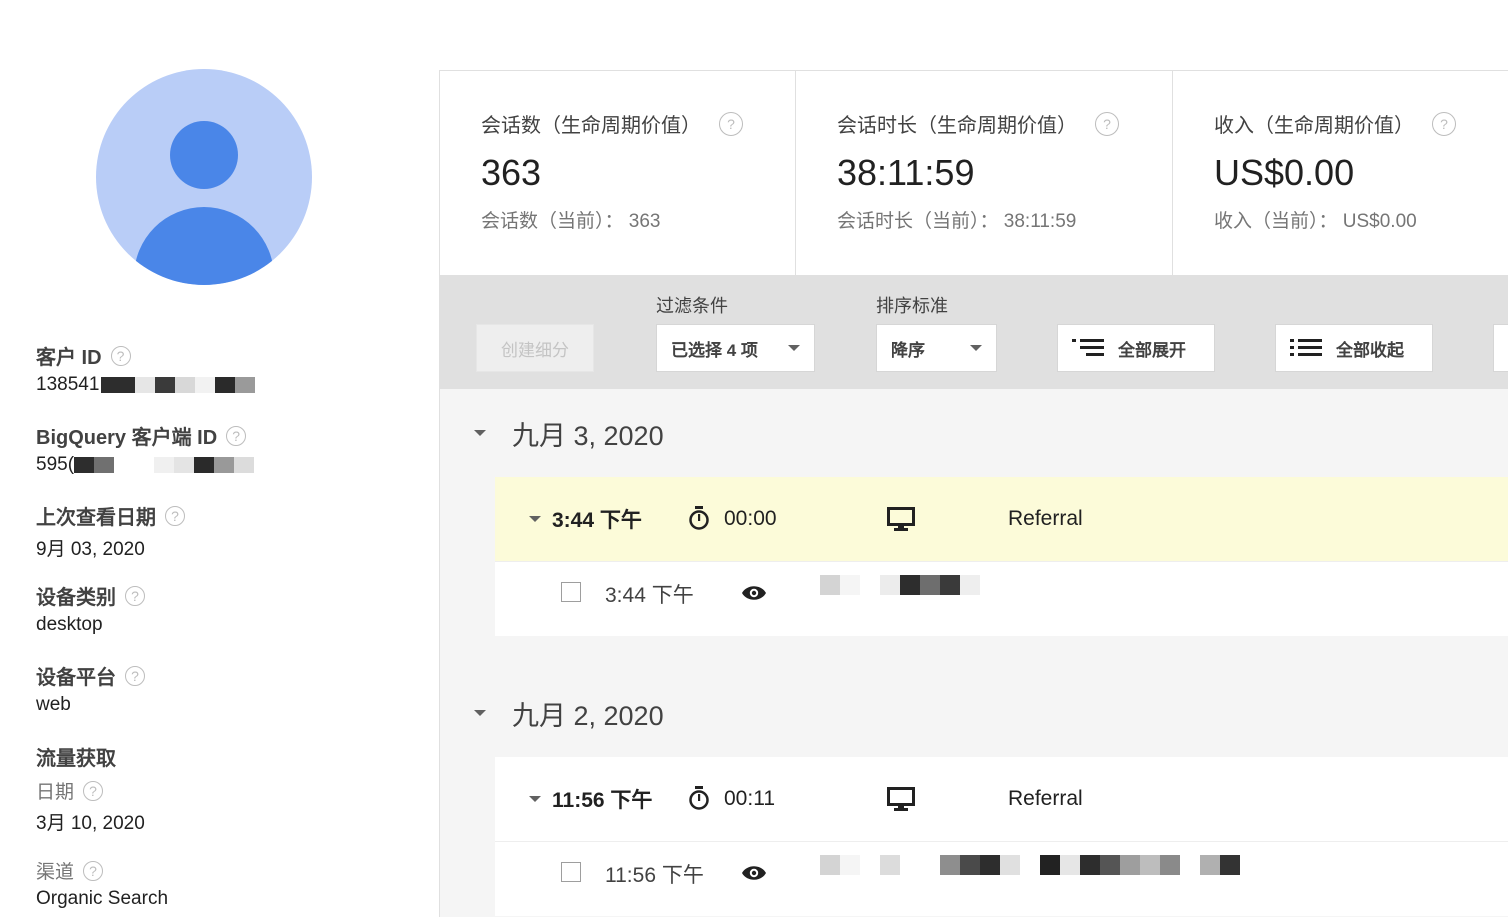  Describe the element at coordinates (1001, 598) in the screenshot. I see `hit-row: 3:44 下午` at that location.